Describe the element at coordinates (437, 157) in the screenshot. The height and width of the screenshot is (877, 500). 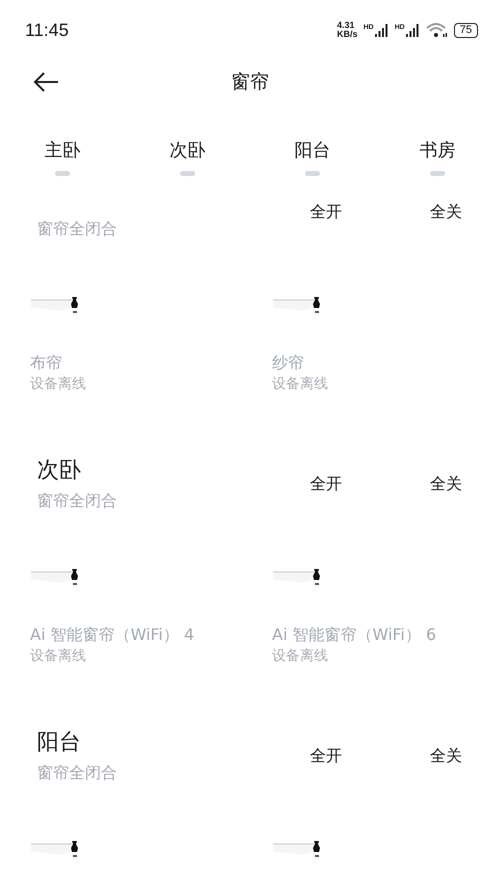
I see `room-tab: 书房` at that location.